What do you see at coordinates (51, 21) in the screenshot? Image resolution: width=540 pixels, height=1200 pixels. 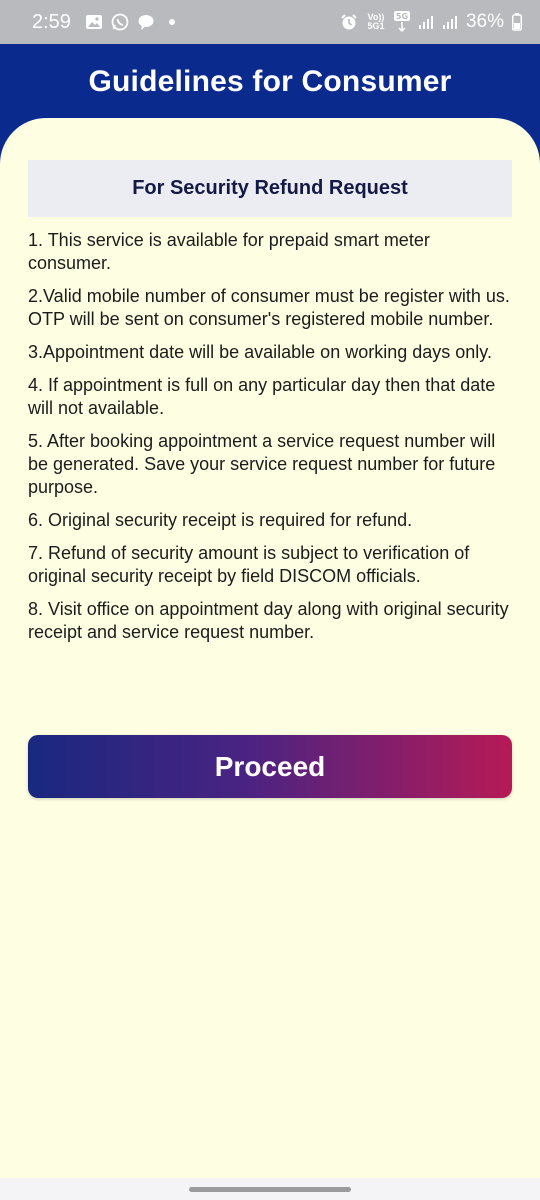 I see `status-time: 2:59` at bounding box center [51, 21].